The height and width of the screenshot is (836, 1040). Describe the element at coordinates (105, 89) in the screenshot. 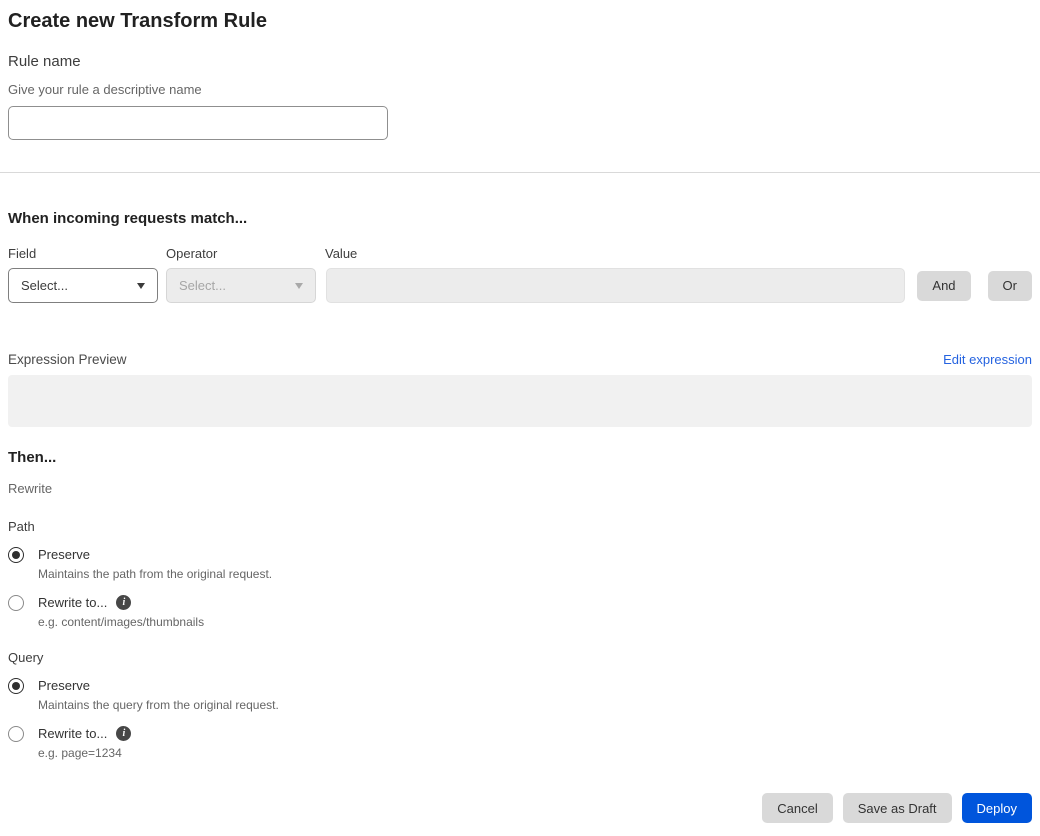

I see `rule-name-helper: Give your rule a descriptive name` at that location.